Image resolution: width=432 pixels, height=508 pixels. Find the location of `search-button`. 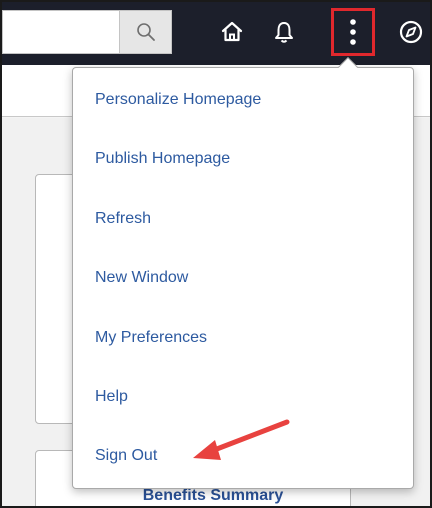

search-button is located at coordinates (145, 32).